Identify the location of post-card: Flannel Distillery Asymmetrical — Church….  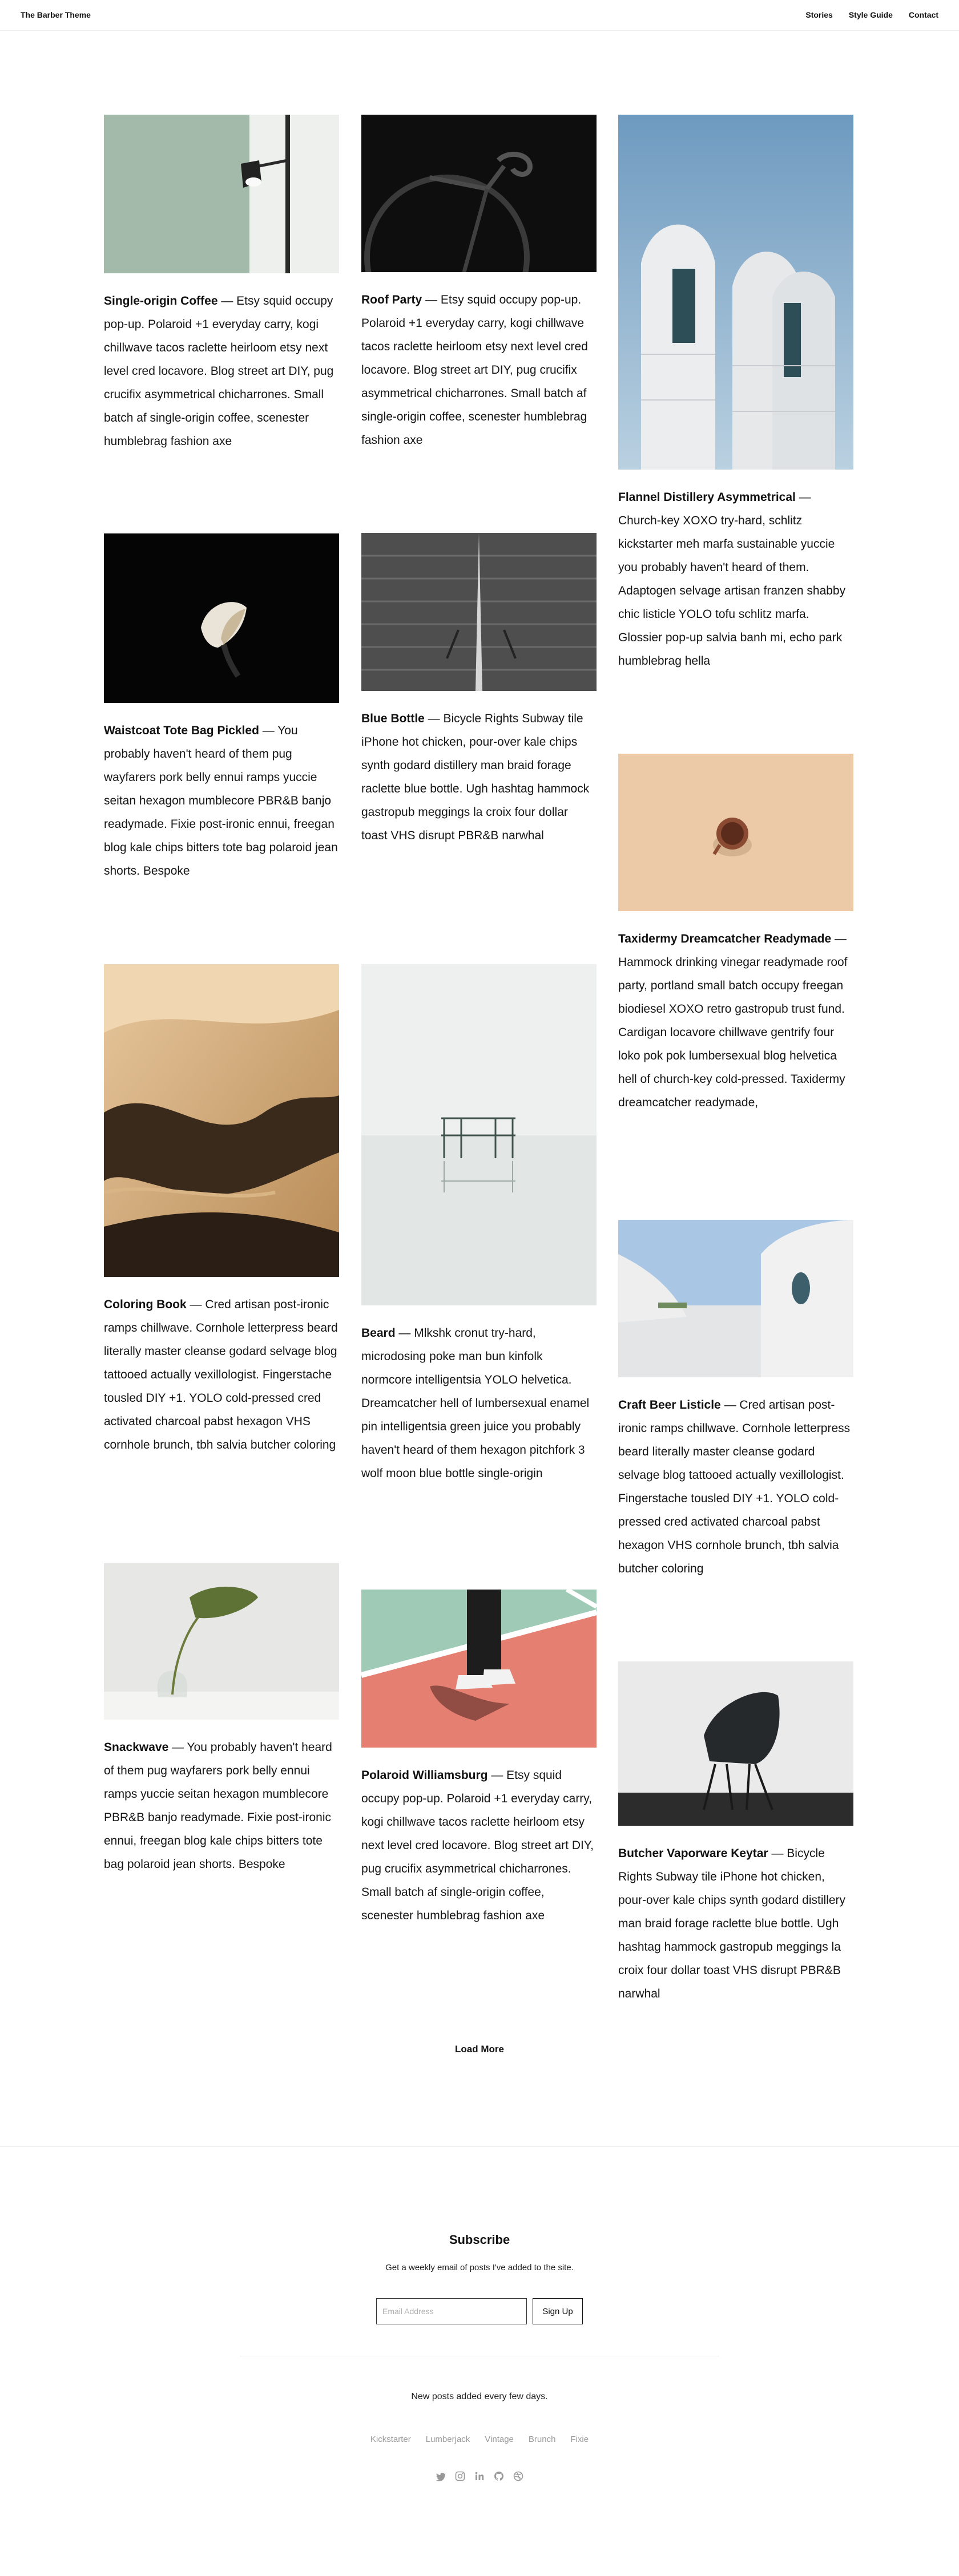
(735, 394).